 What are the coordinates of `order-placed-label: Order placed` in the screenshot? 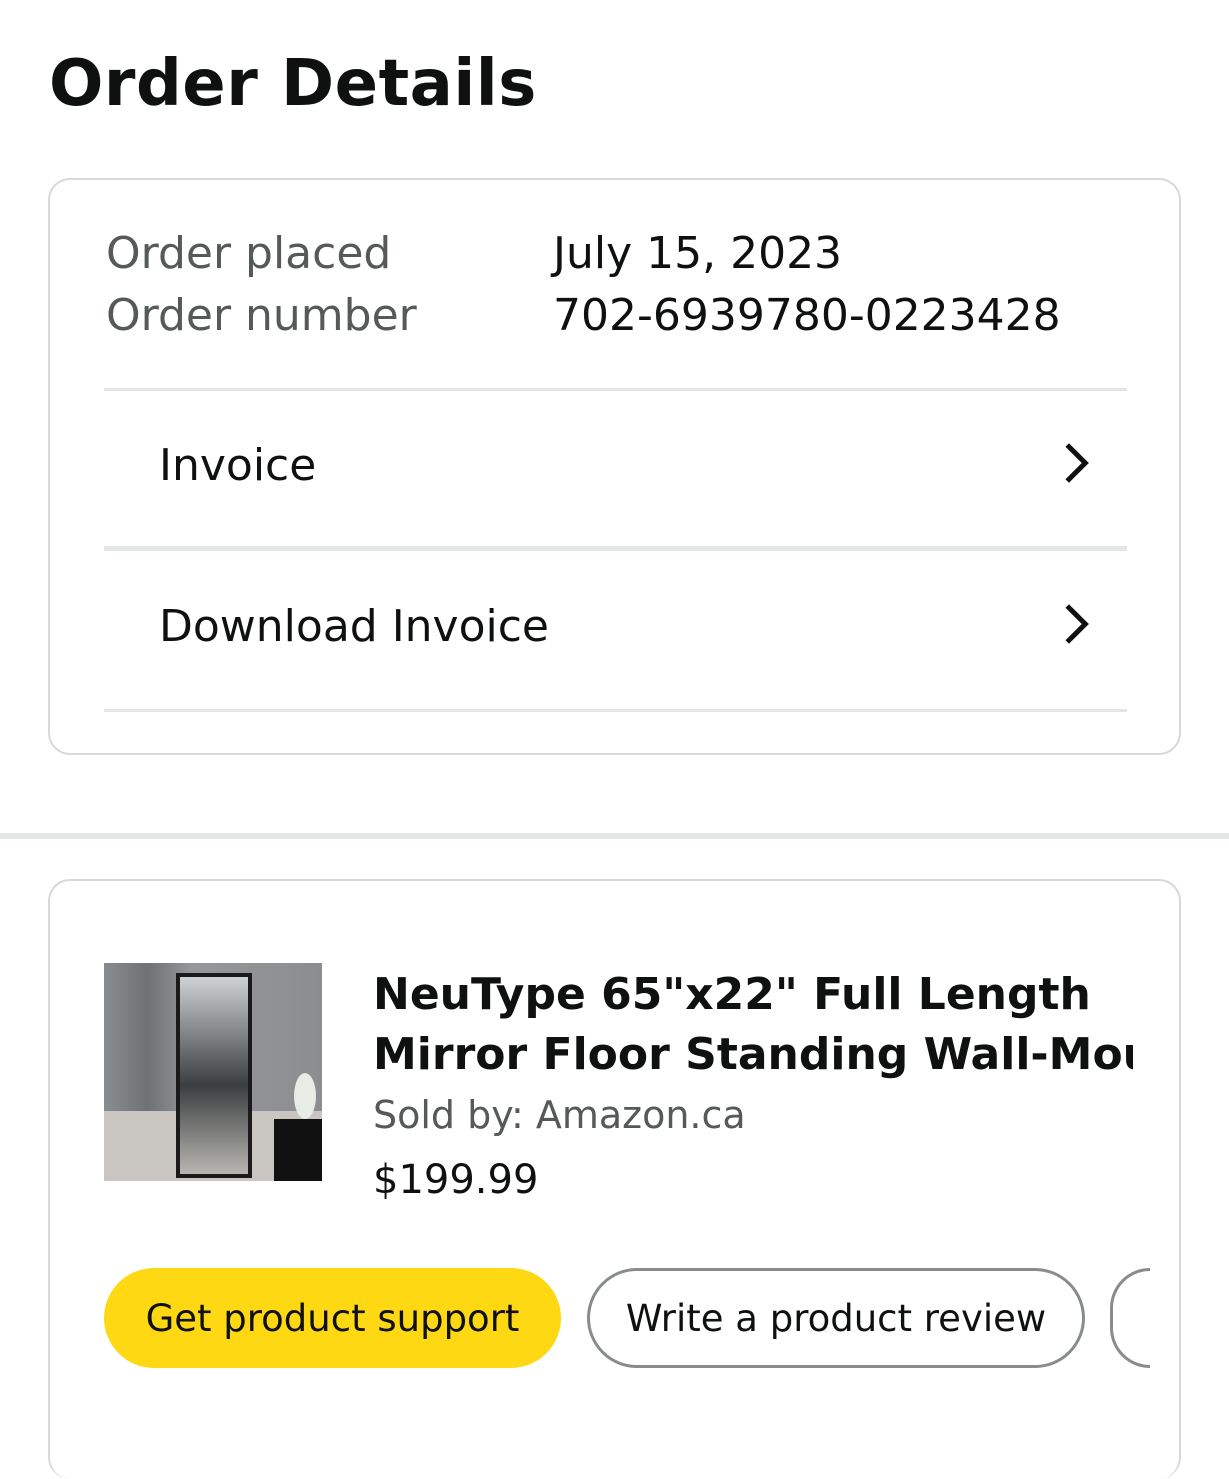 It's located at (249, 253).